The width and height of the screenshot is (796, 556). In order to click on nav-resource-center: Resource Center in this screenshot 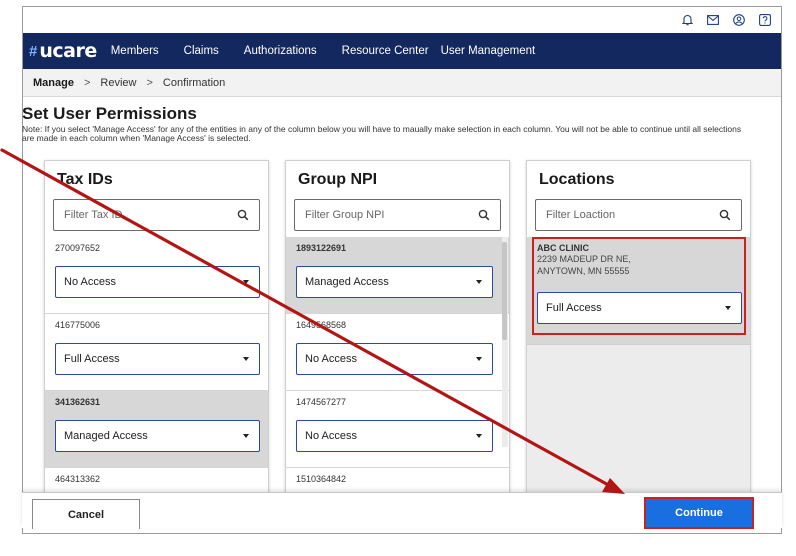, I will do `click(385, 51)`.